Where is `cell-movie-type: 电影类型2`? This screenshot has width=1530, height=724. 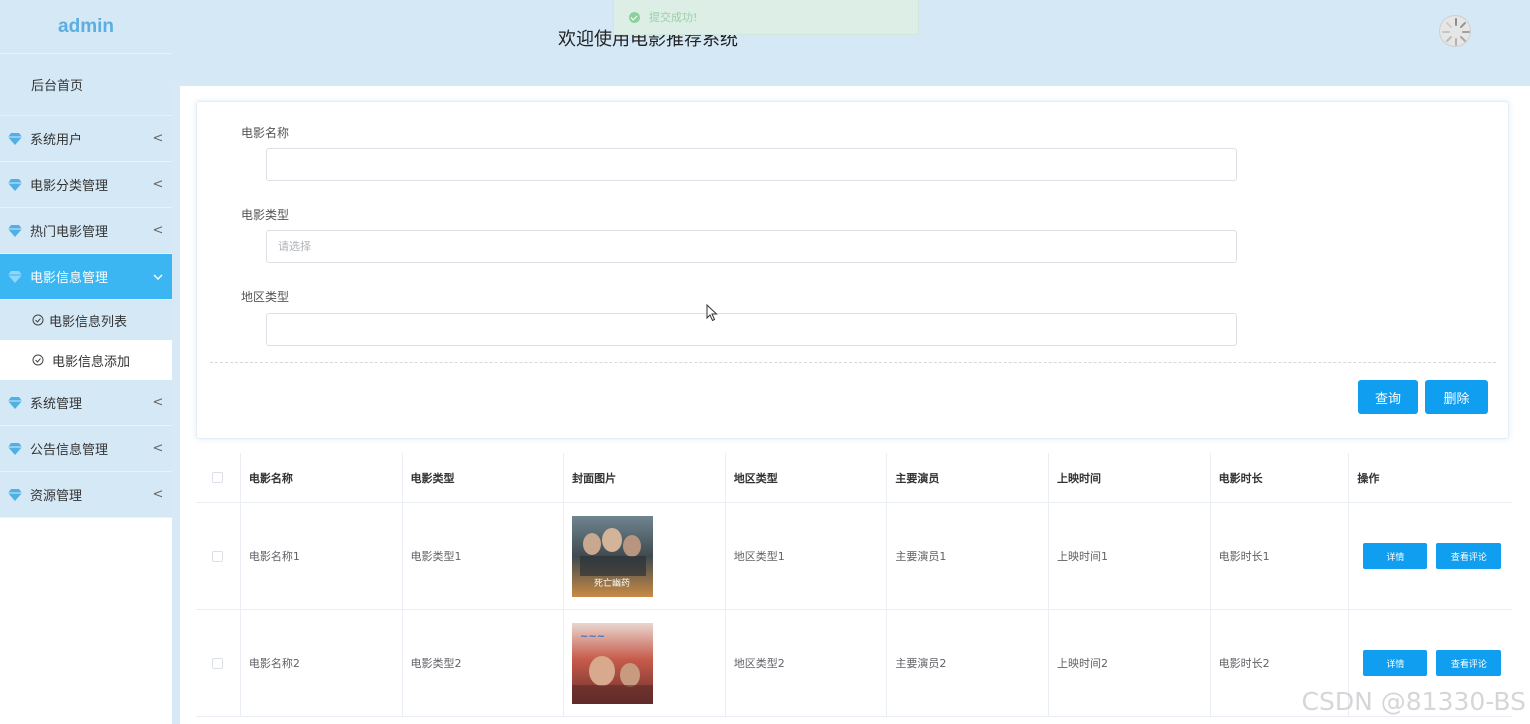
cell-movie-type: 电影类型2 is located at coordinates (484, 663).